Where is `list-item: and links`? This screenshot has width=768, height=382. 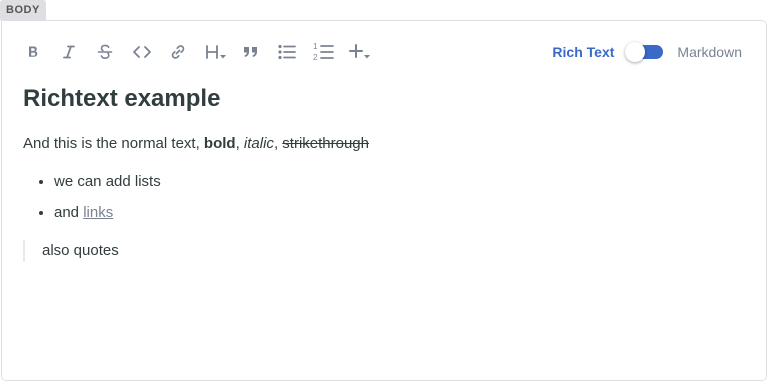
list-item: and links is located at coordinates (107, 213).